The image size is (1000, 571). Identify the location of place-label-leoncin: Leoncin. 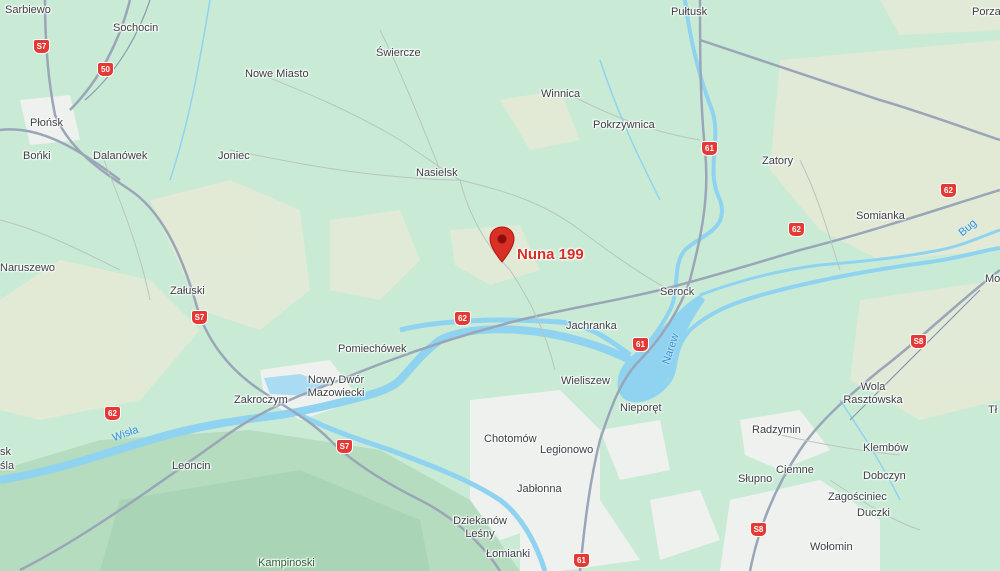
(191, 466).